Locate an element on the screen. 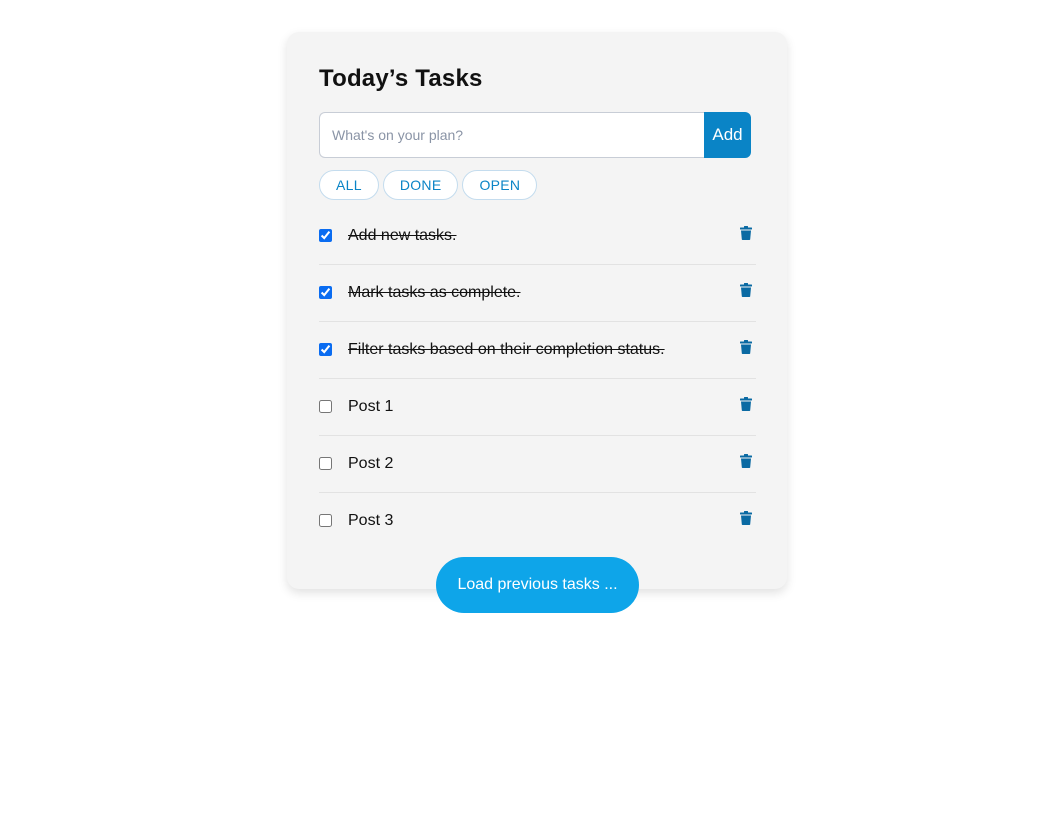  task-item: Add new tasks. is located at coordinates (537, 236).